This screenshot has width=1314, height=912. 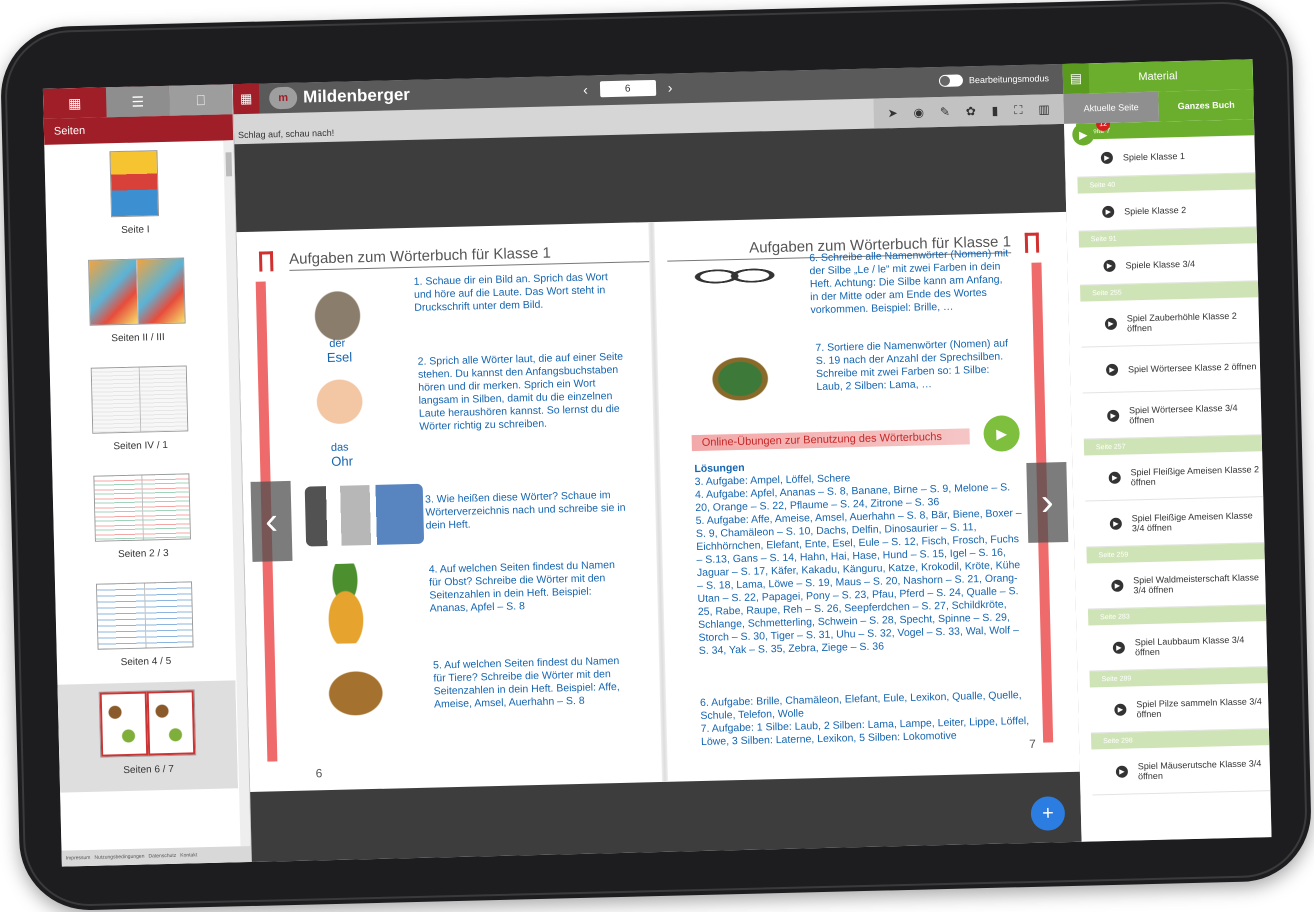 What do you see at coordinates (1181, 770) in the screenshot?
I see `material-item: ▶ Spiel Mäuserutsche Klasse 3/4 öffnen` at bounding box center [1181, 770].